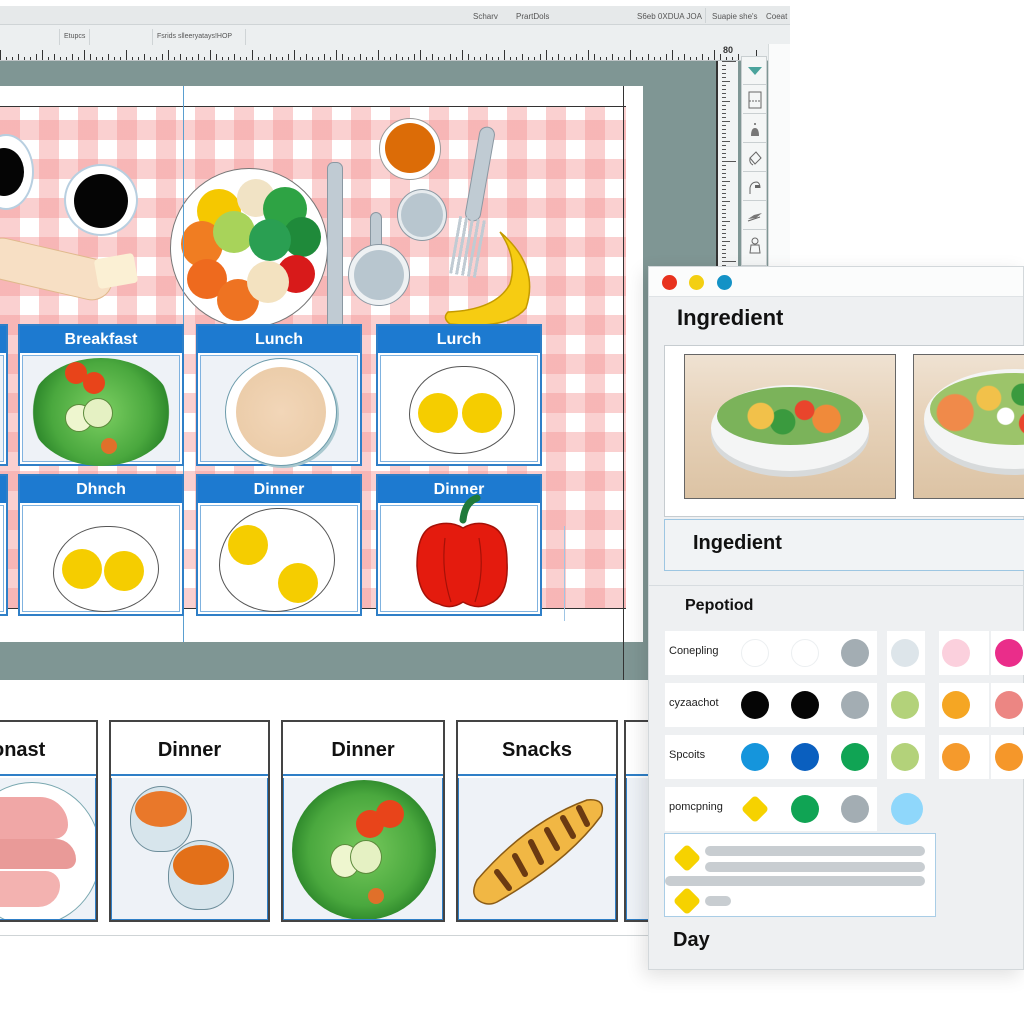  Describe the element at coordinates (836, 282) in the screenshot. I see `window-titlebar` at that location.